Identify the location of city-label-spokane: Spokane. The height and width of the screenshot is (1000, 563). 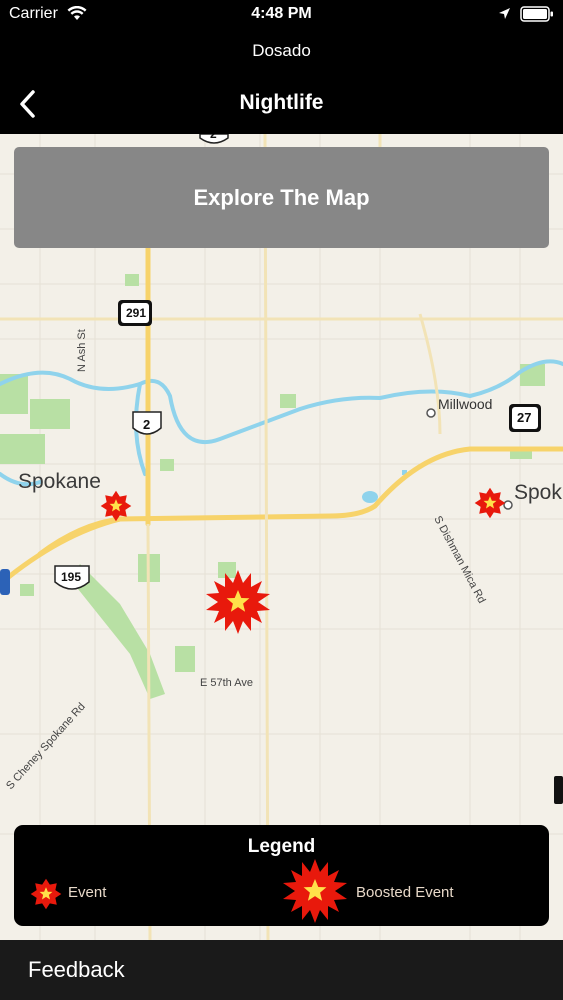
(59, 481).